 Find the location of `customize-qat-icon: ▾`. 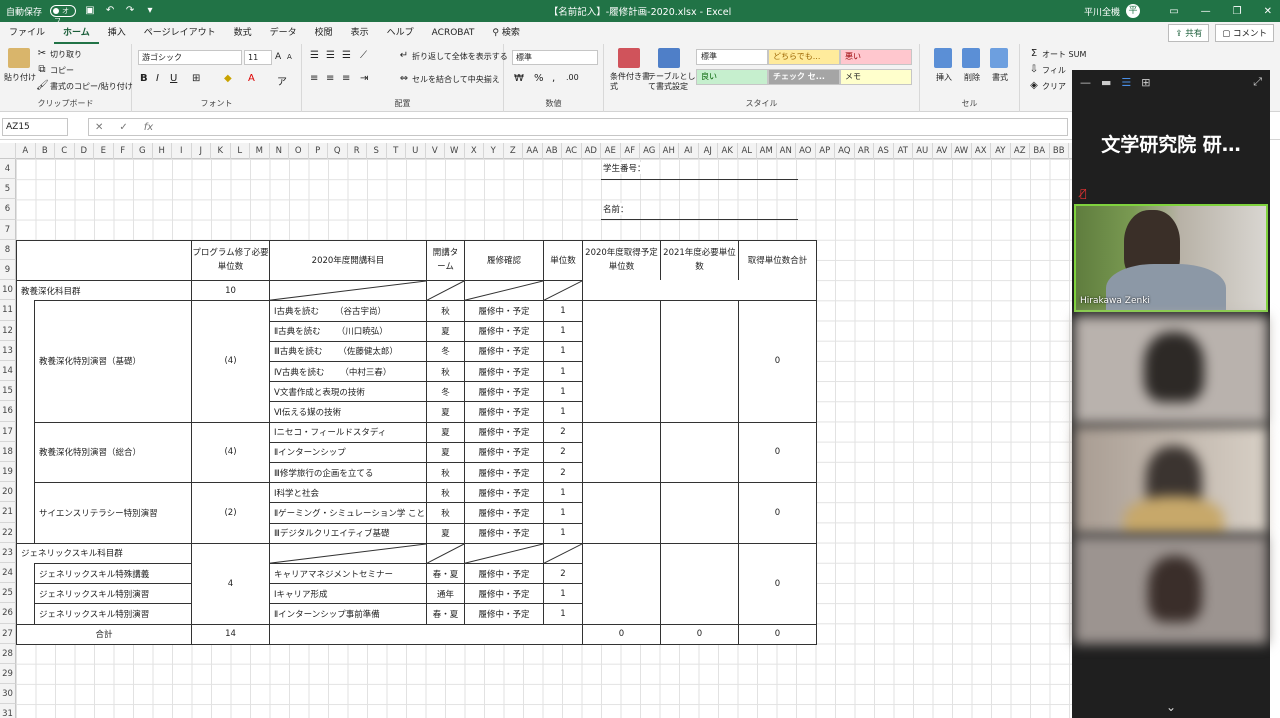

customize-qat-icon: ▾ is located at coordinates (150, 11).